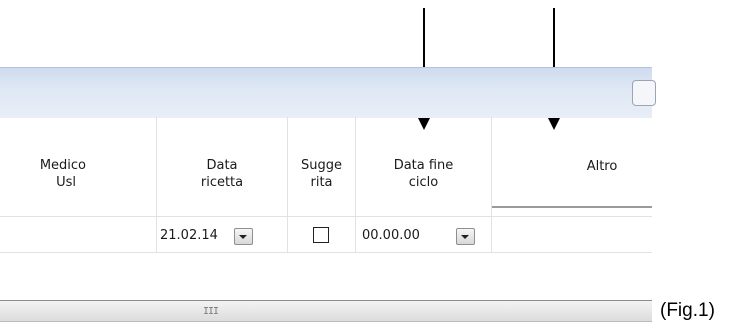 The height and width of the screenshot is (331, 739). What do you see at coordinates (211, 311) in the screenshot?
I see `scrollbar-grip-icon: III` at bounding box center [211, 311].